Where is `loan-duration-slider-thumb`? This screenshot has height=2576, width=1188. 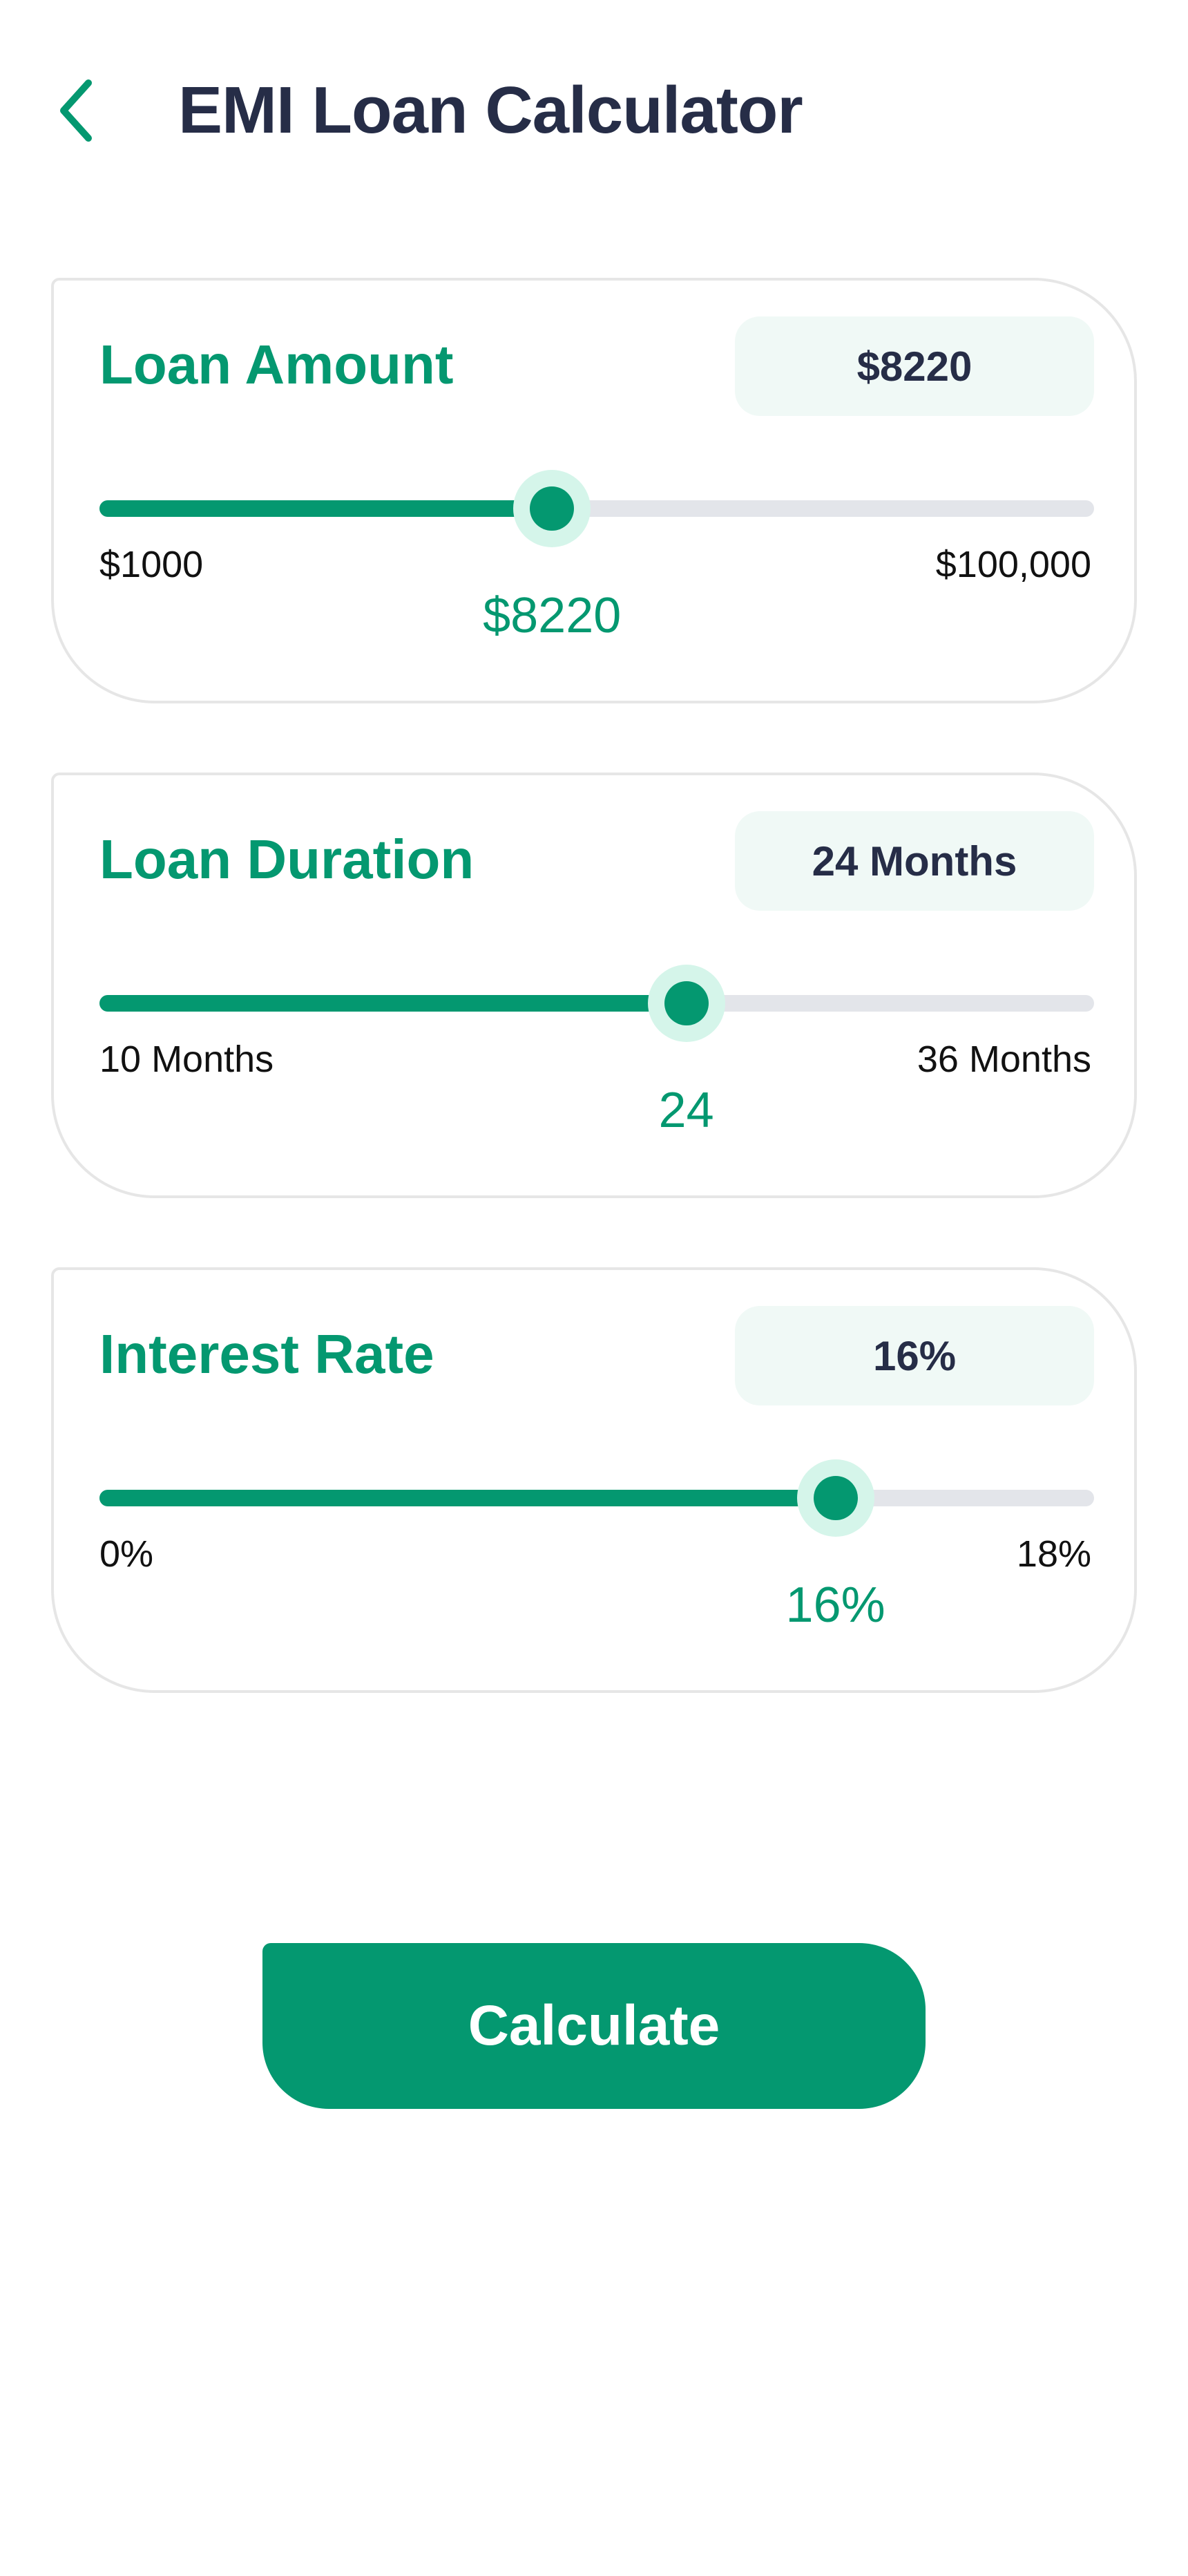
loan-duration-slider-thumb is located at coordinates (686, 1003).